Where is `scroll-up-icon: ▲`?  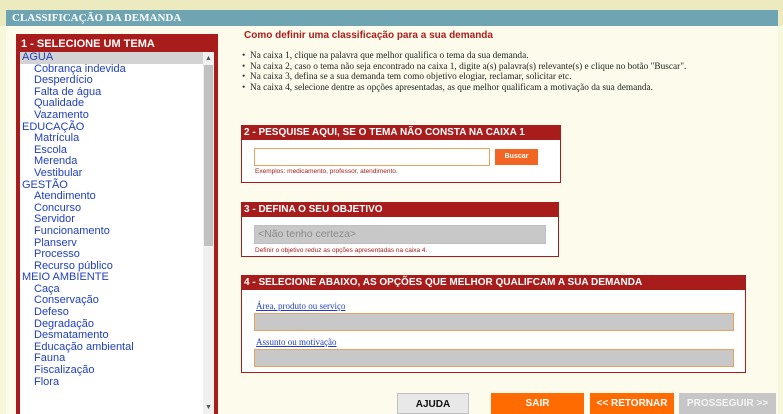
scroll-up-icon: ▲ is located at coordinates (208, 59).